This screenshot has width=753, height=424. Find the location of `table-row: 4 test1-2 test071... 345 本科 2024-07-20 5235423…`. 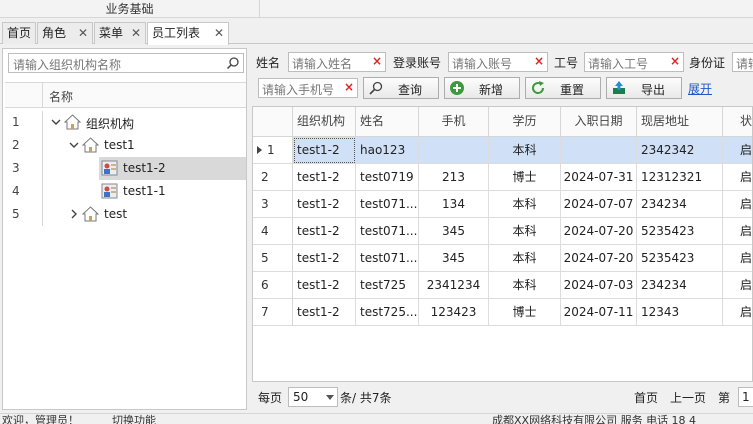

table-row: 4 test1-2 test071... 345 本科 2024-07-20 5235423… is located at coordinates (502, 231).